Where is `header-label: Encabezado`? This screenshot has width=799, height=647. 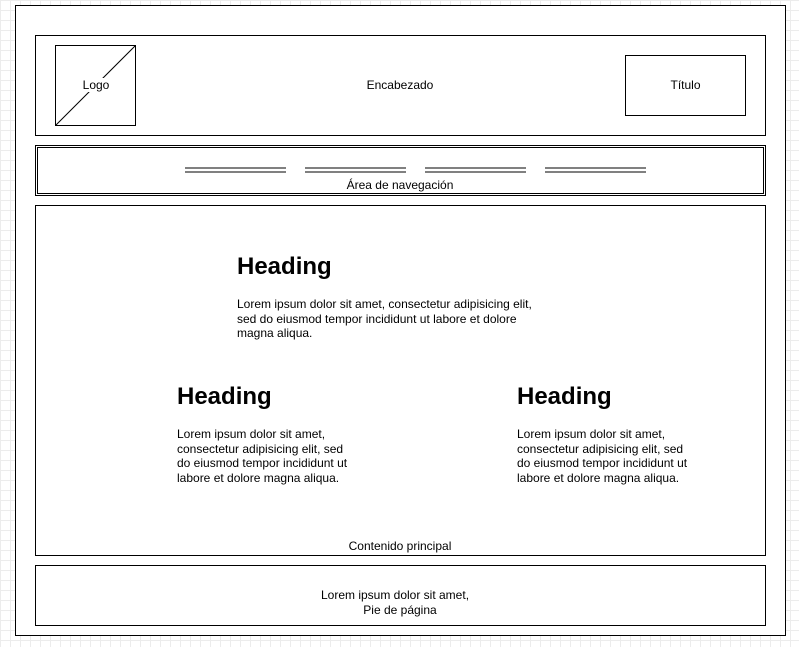 header-label: Encabezado is located at coordinates (400, 85).